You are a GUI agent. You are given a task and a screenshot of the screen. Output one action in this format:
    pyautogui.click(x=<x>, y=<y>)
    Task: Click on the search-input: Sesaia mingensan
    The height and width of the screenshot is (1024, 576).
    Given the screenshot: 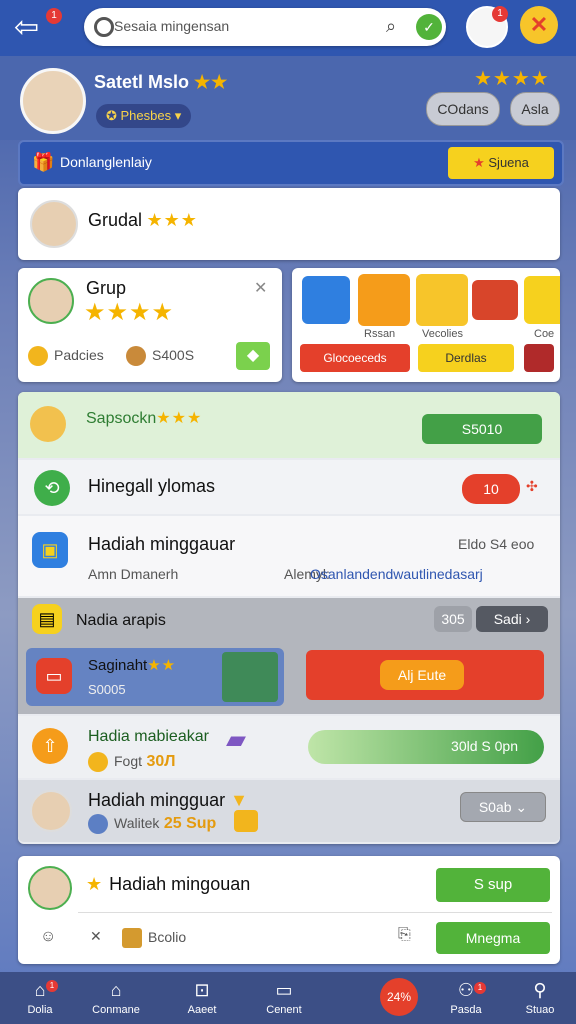 What is the action you would take?
    pyautogui.click(x=171, y=26)
    